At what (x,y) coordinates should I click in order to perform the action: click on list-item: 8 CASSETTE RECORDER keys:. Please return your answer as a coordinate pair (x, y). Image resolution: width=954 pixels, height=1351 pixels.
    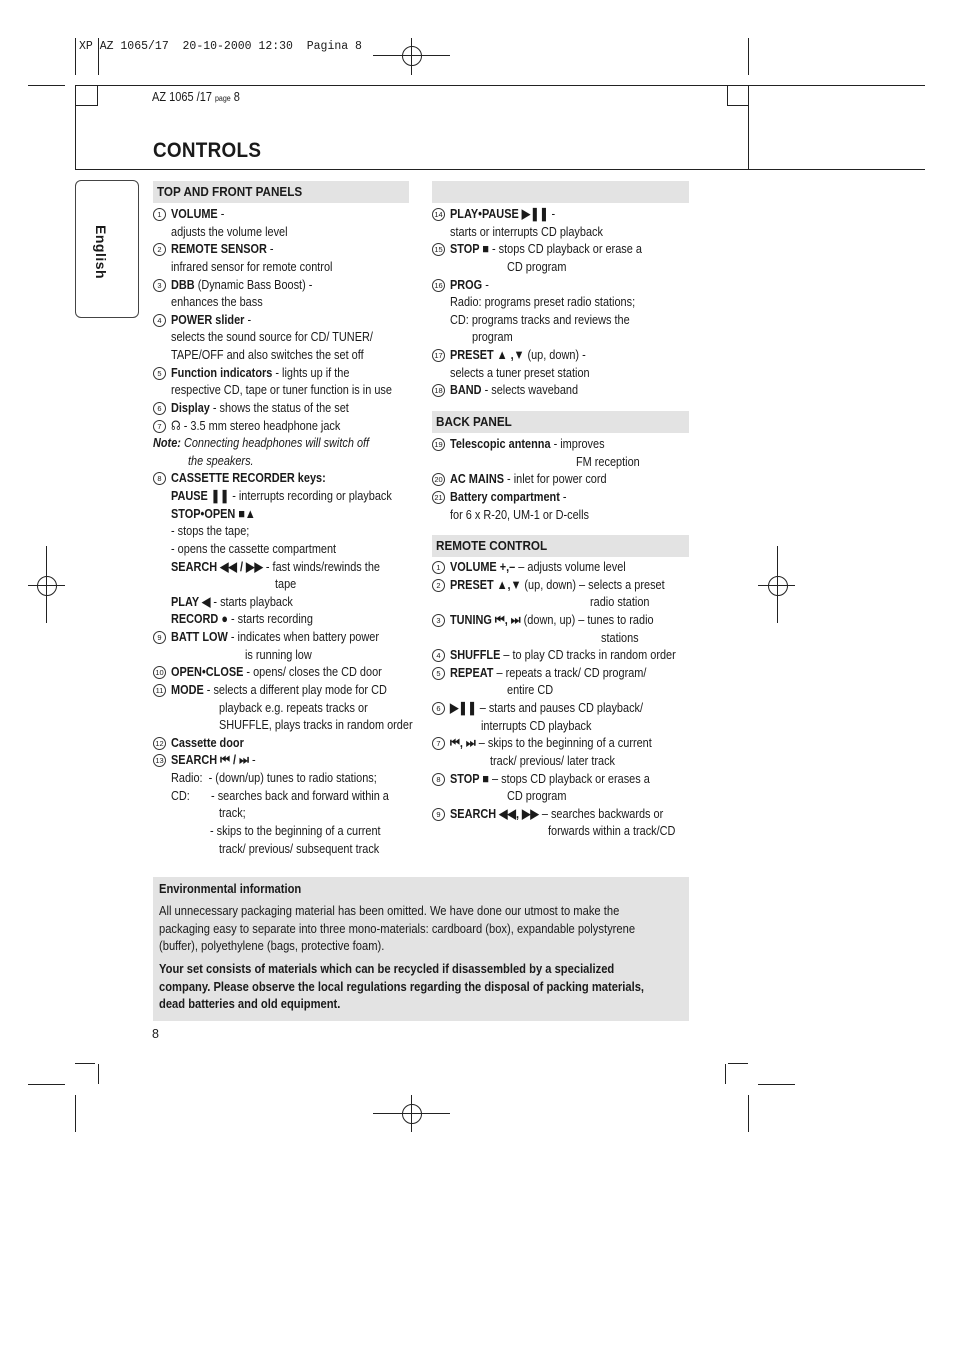
    Looking at the image, I should click on (288, 478).